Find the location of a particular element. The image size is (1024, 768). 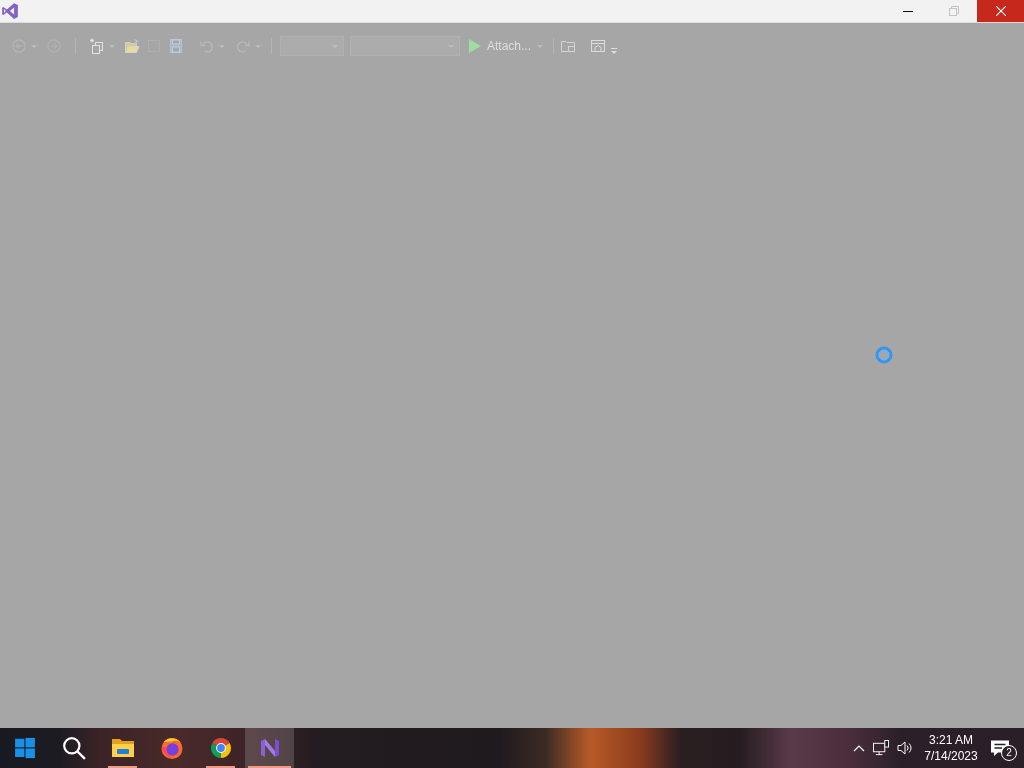

sparkle-documents-icon is located at coordinates (97, 46).